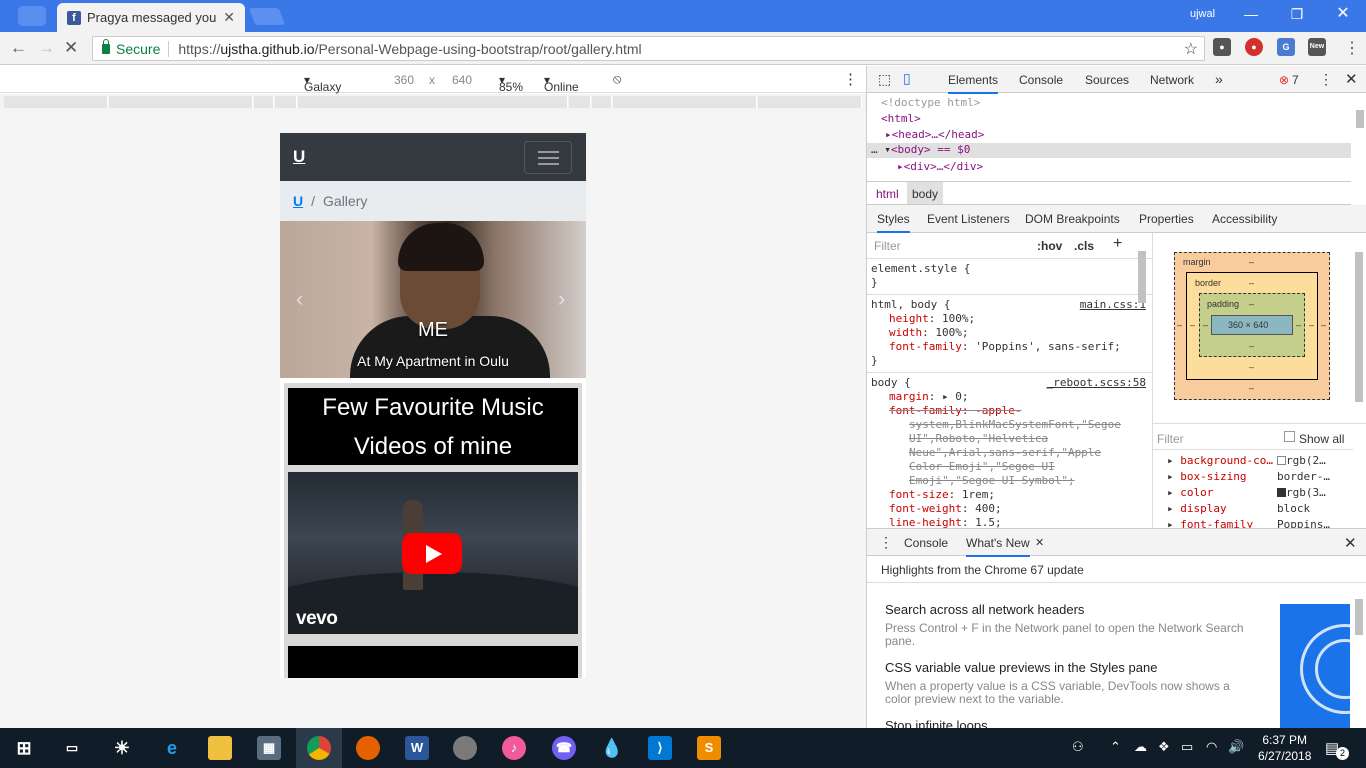  I want to click on computed-row: ▸ box-sizing, so click(1206, 476).